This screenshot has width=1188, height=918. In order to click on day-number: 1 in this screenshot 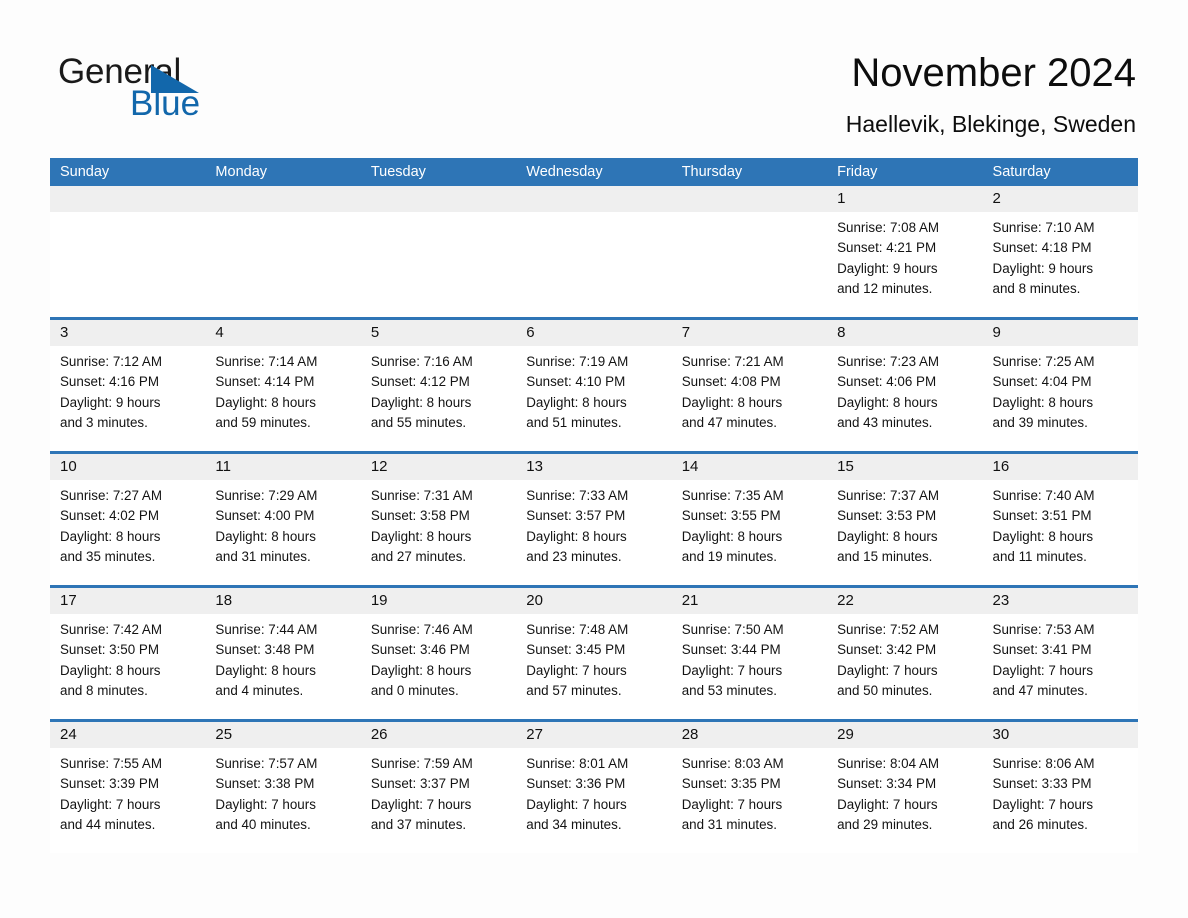, I will do `click(841, 198)`.